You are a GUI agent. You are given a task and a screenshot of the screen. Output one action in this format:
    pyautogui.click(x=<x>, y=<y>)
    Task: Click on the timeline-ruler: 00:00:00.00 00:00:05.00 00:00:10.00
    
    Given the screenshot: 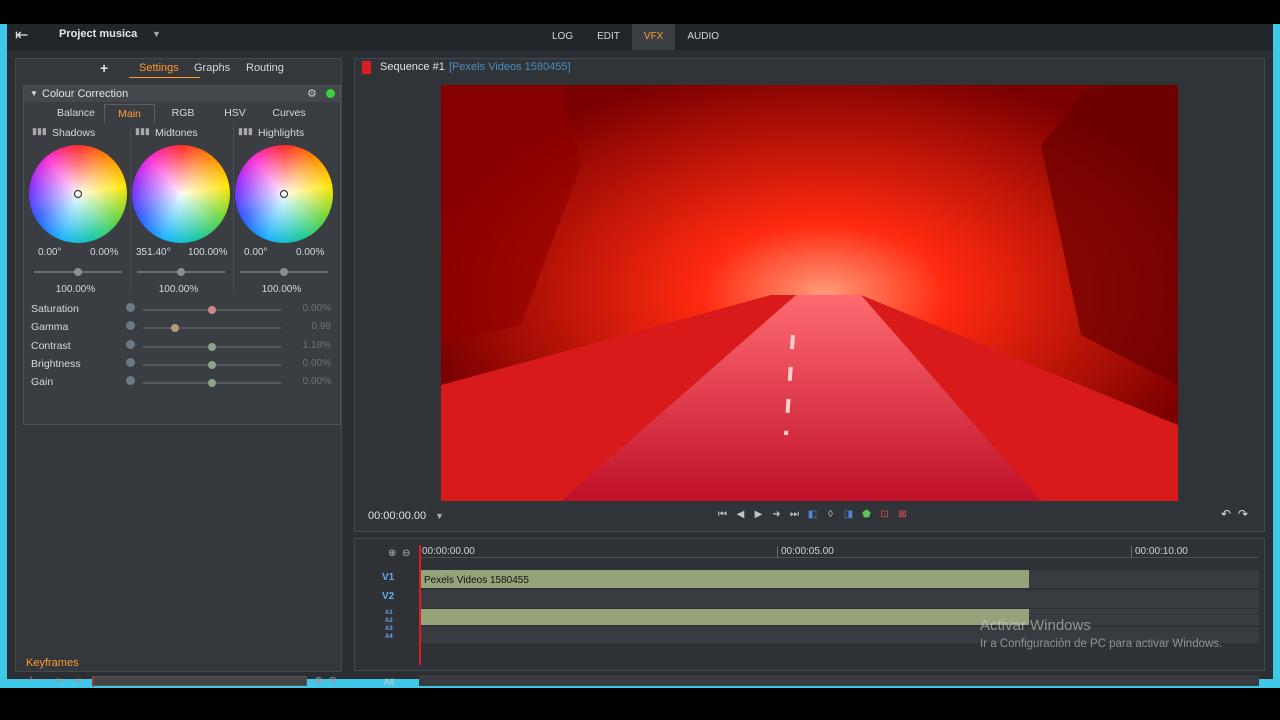 What is the action you would take?
    pyautogui.click(x=839, y=551)
    